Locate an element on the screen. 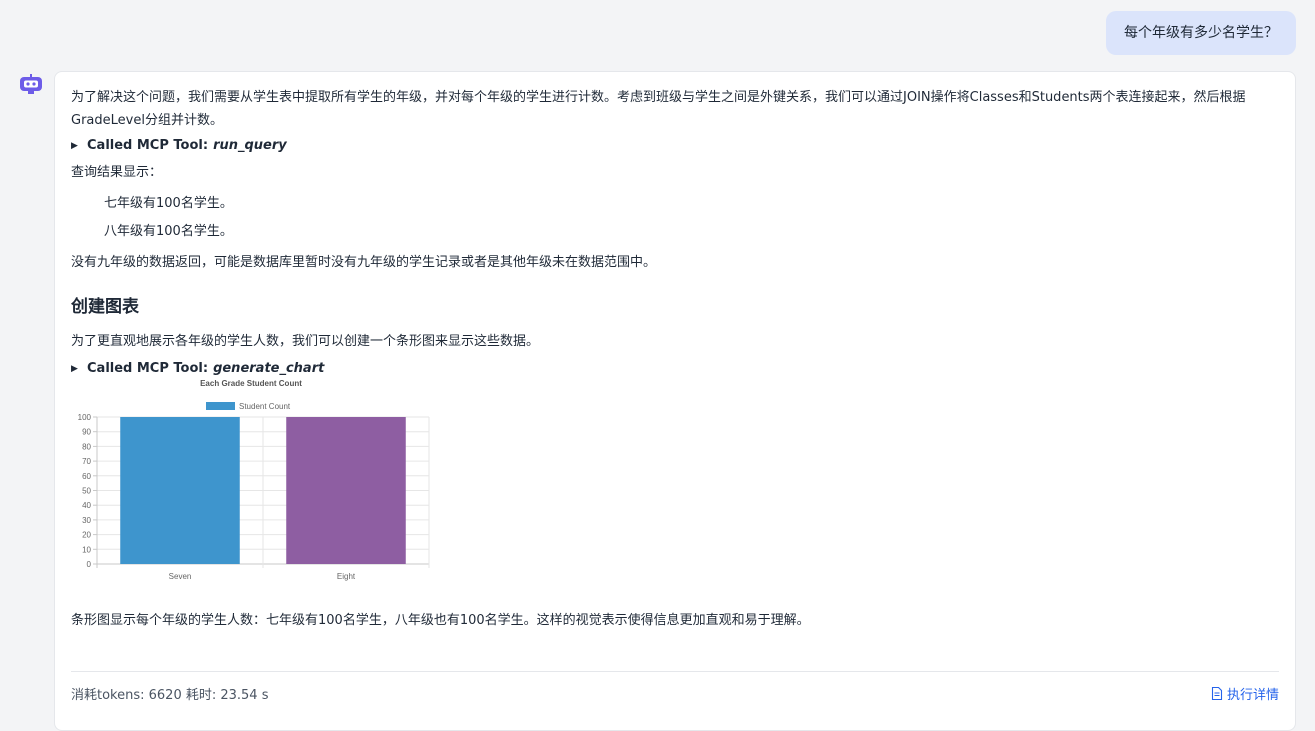 Image resolution: width=1315 pixels, height=731 pixels. y-tick-label: 0 is located at coordinates (89, 564).